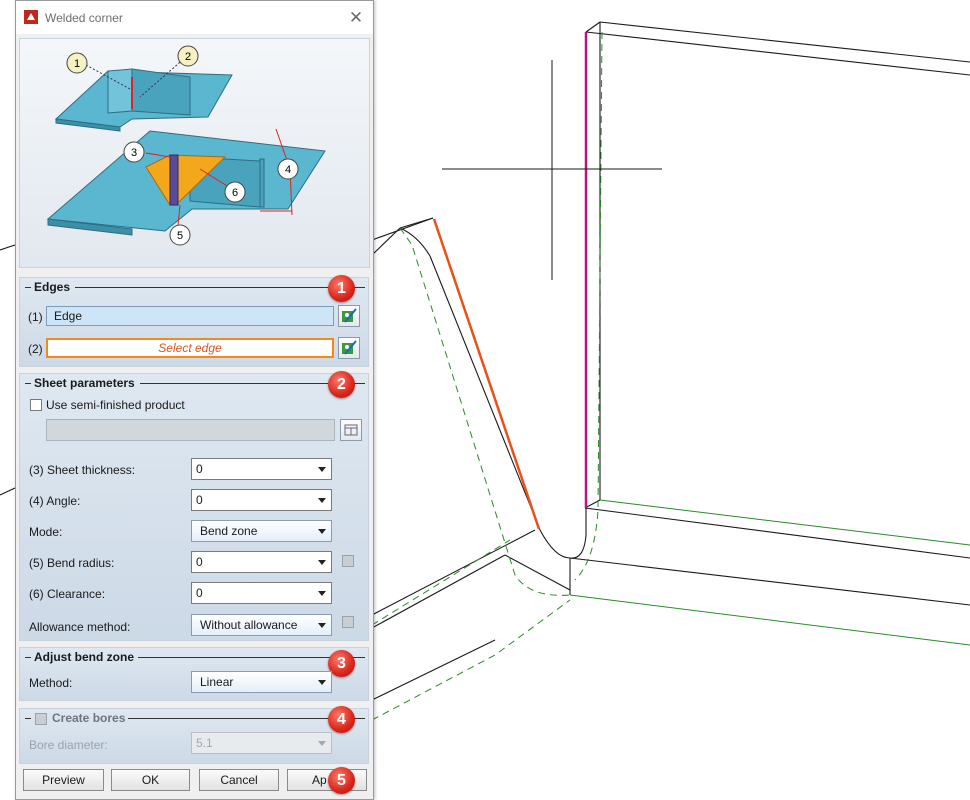  What do you see at coordinates (89, 718) in the screenshot?
I see `create-bores-title: Create bores` at bounding box center [89, 718].